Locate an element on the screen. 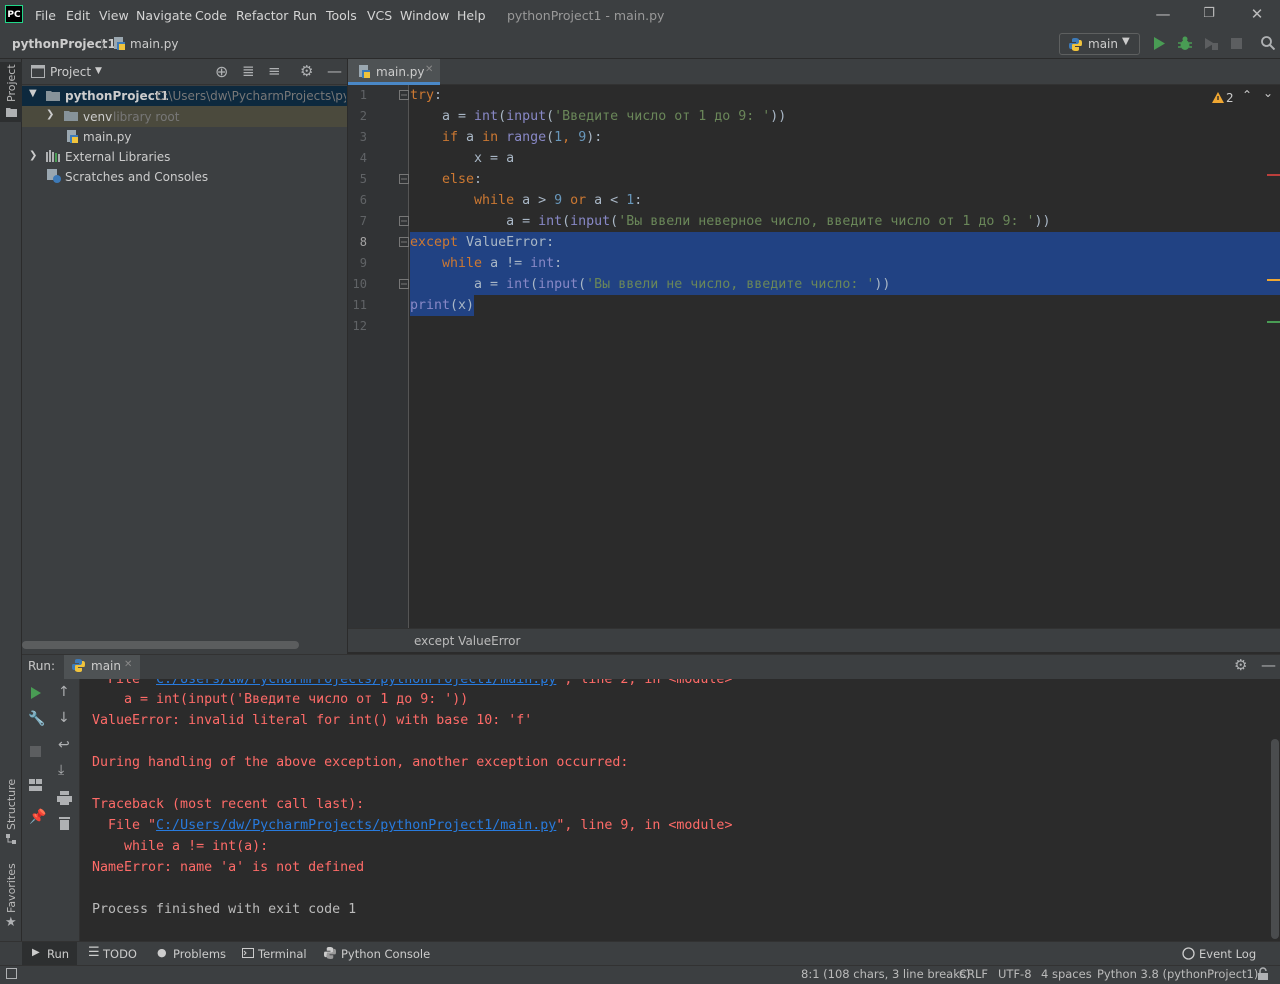  status-line-separator: CRLF is located at coordinates (973, 974).